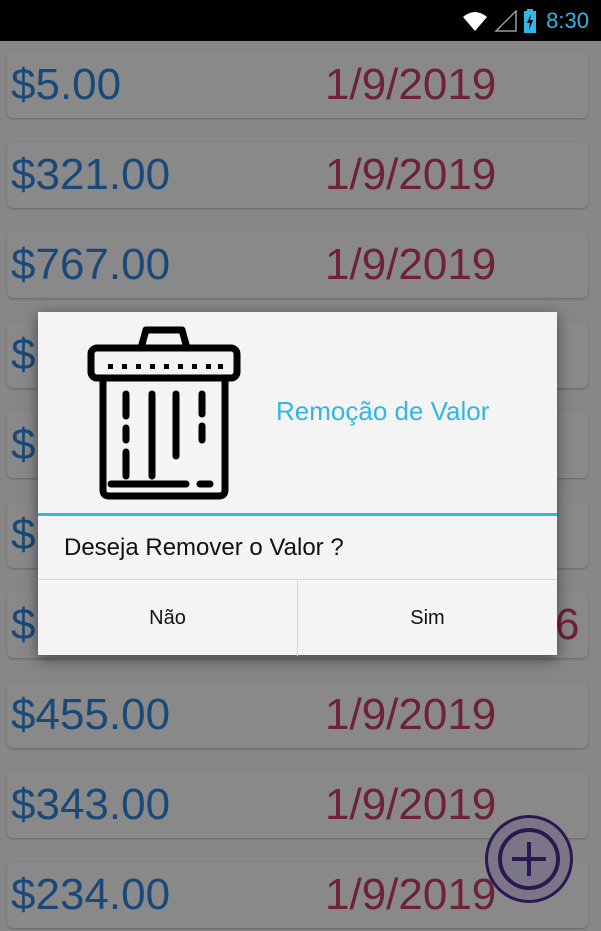 The height and width of the screenshot is (931, 601). What do you see at coordinates (427, 618) in the screenshot?
I see `yes-button: Sim` at bounding box center [427, 618].